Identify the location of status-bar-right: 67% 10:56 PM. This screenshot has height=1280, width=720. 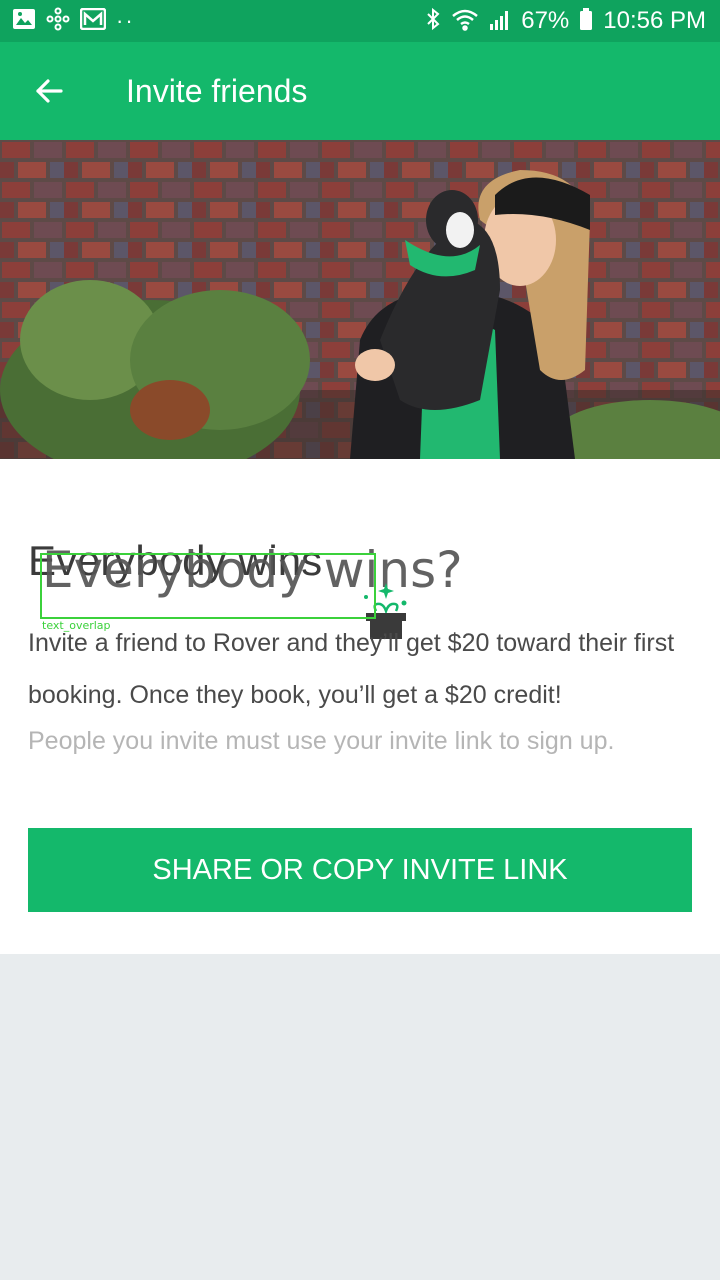
(565, 21).